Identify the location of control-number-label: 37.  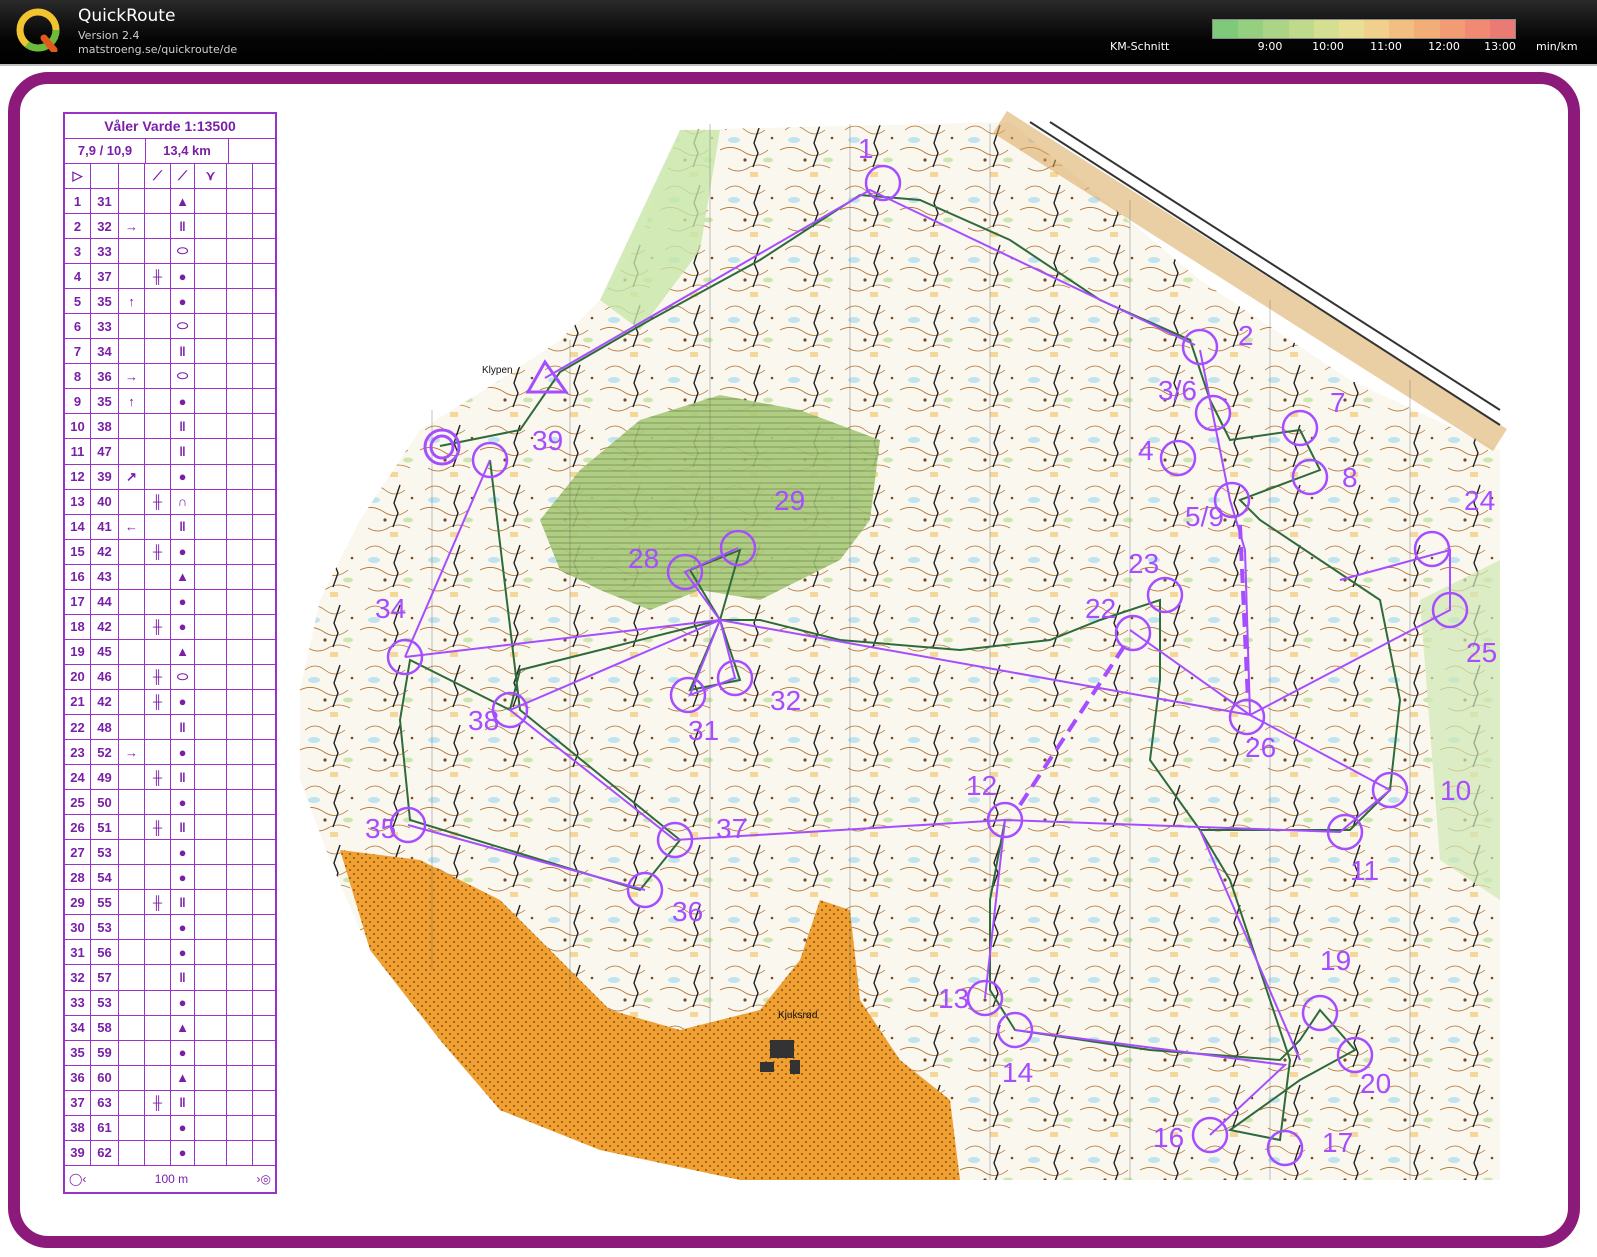
(731, 828).